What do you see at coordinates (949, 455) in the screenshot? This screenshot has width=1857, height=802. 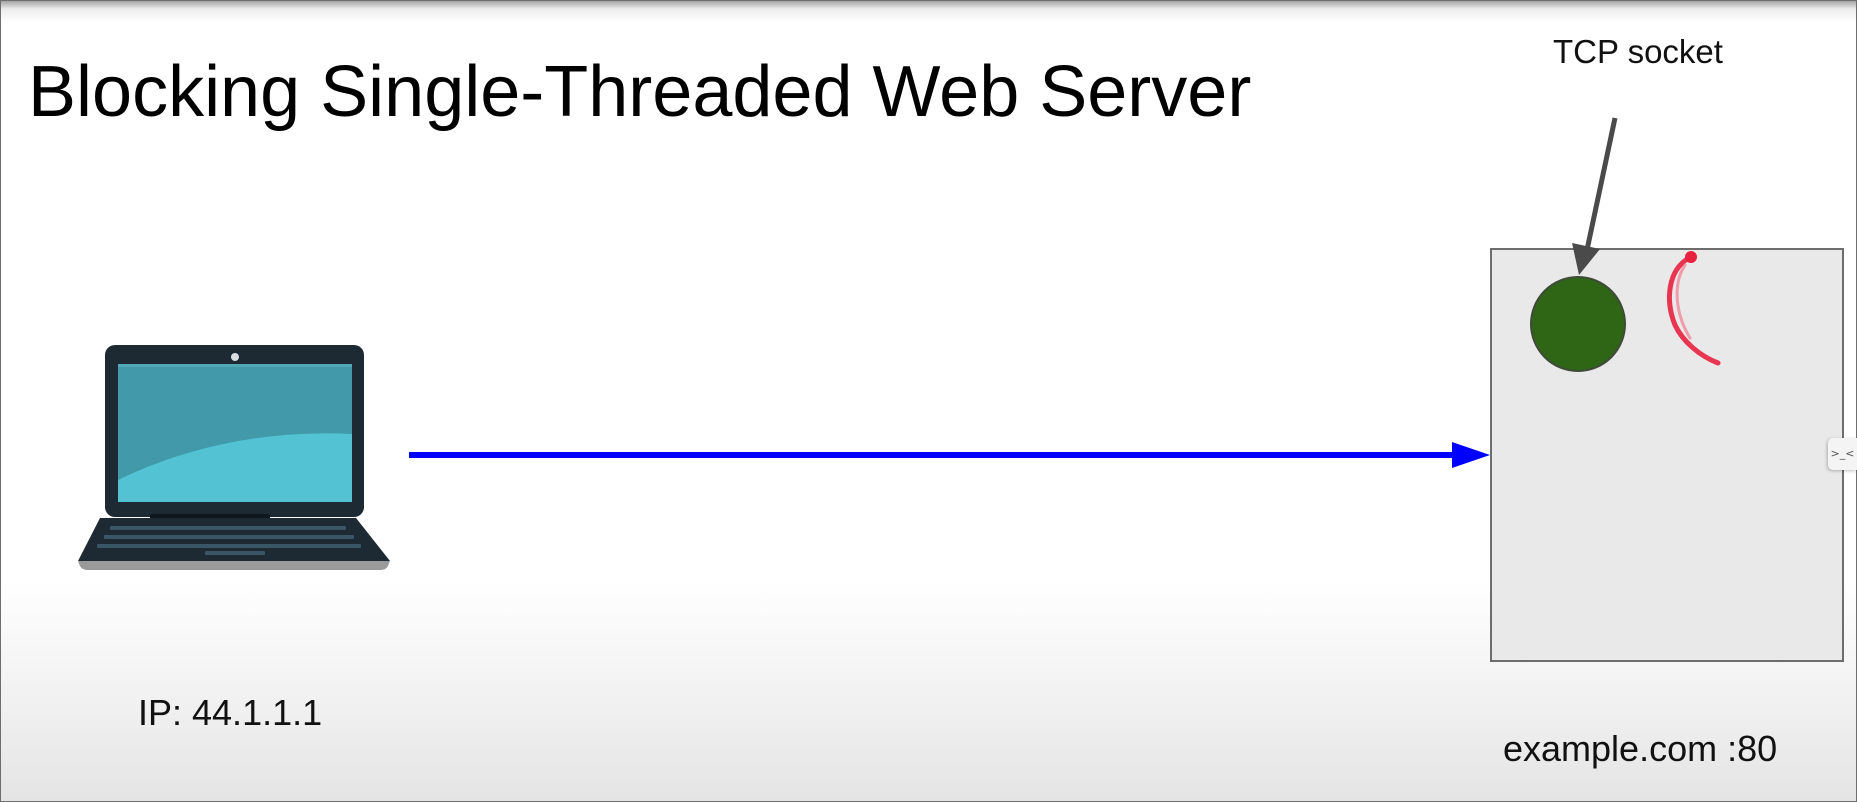 I see `request-arrow` at bounding box center [949, 455].